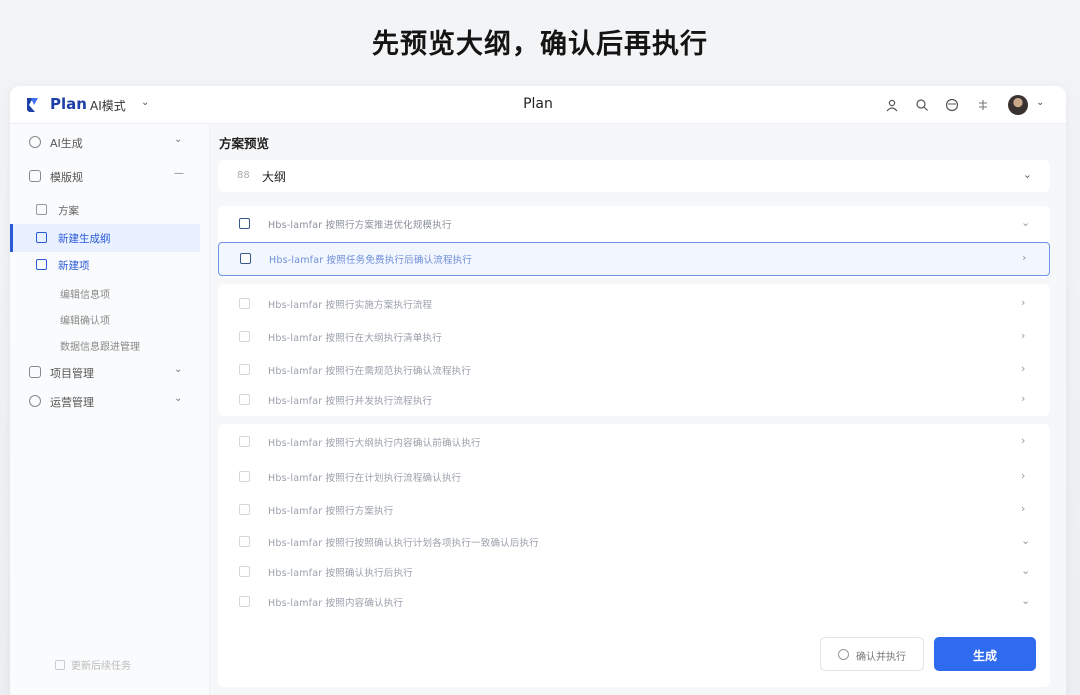  I want to click on mode-selector: AI模式, so click(108, 105).